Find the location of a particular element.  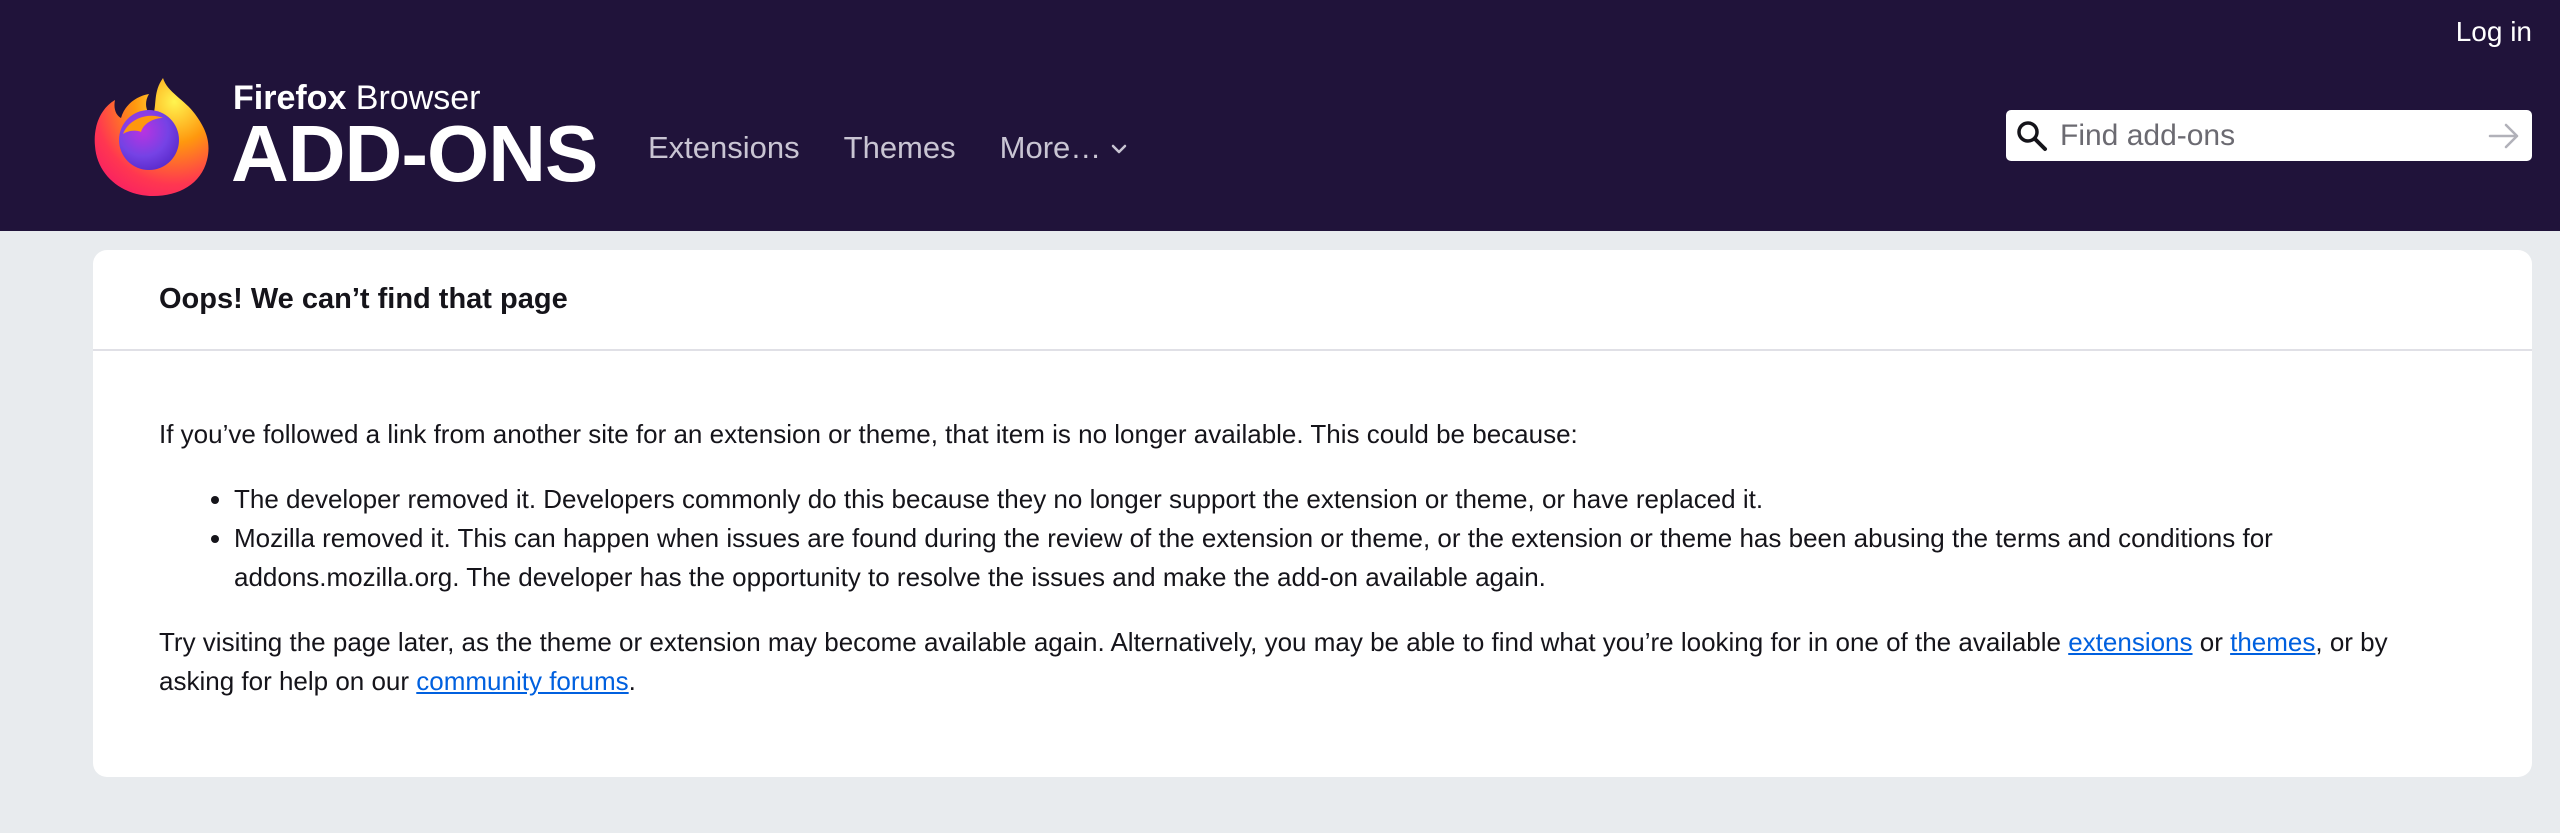

error-title: Oops! We can’t find that page is located at coordinates (363, 299).